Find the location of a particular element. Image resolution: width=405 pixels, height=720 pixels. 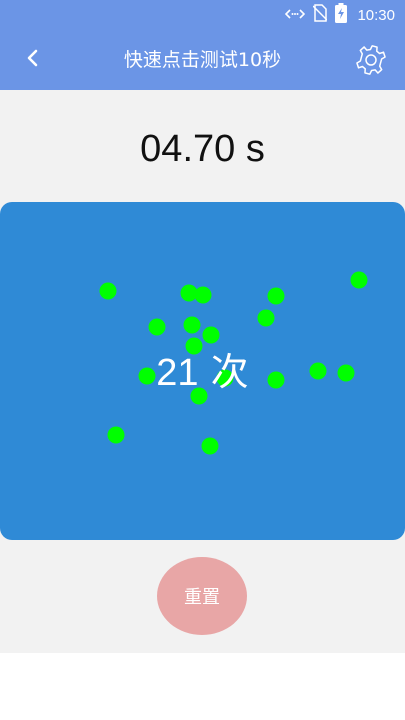

gear-icon is located at coordinates (371, 62).